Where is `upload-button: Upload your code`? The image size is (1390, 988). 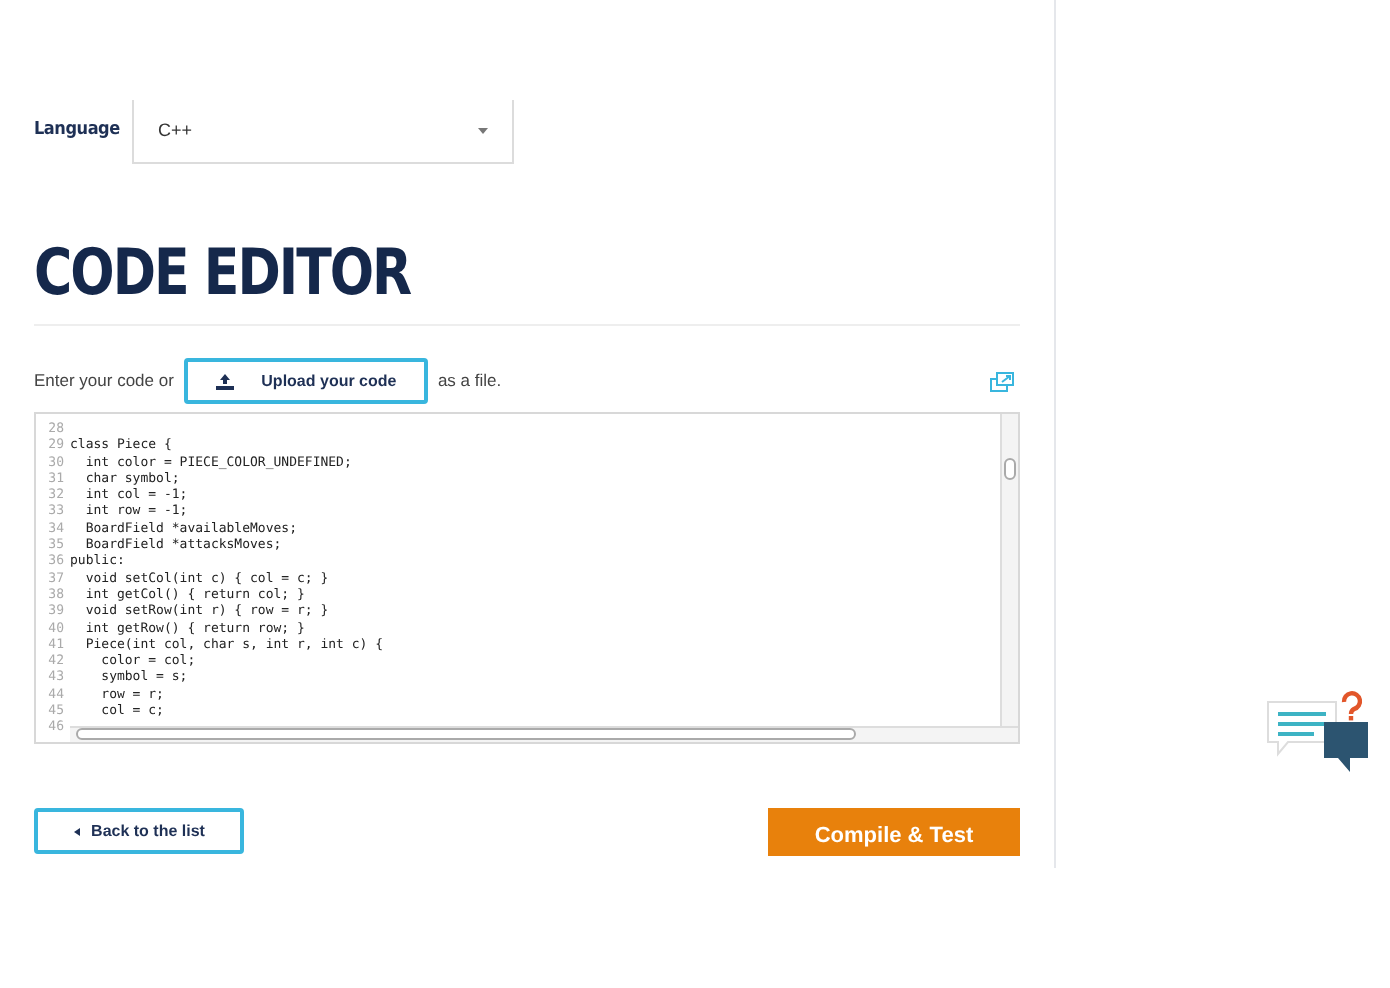
upload-button: Upload your code is located at coordinates (305, 381).